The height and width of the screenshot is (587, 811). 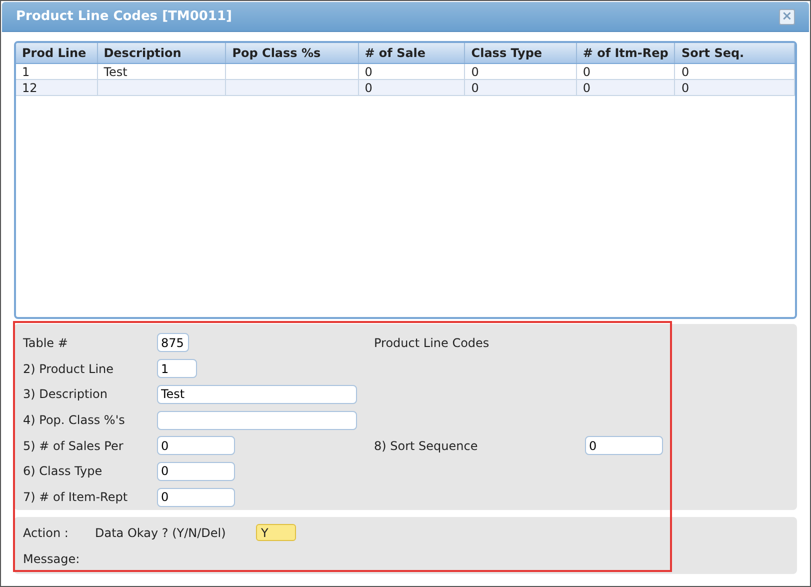 I want to click on column-header: Sort Seq., so click(x=735, y=53).